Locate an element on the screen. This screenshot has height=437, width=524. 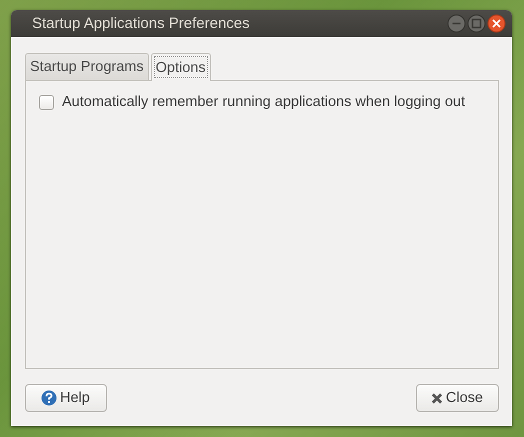
tab: Options is located at coordinates (180, 67).